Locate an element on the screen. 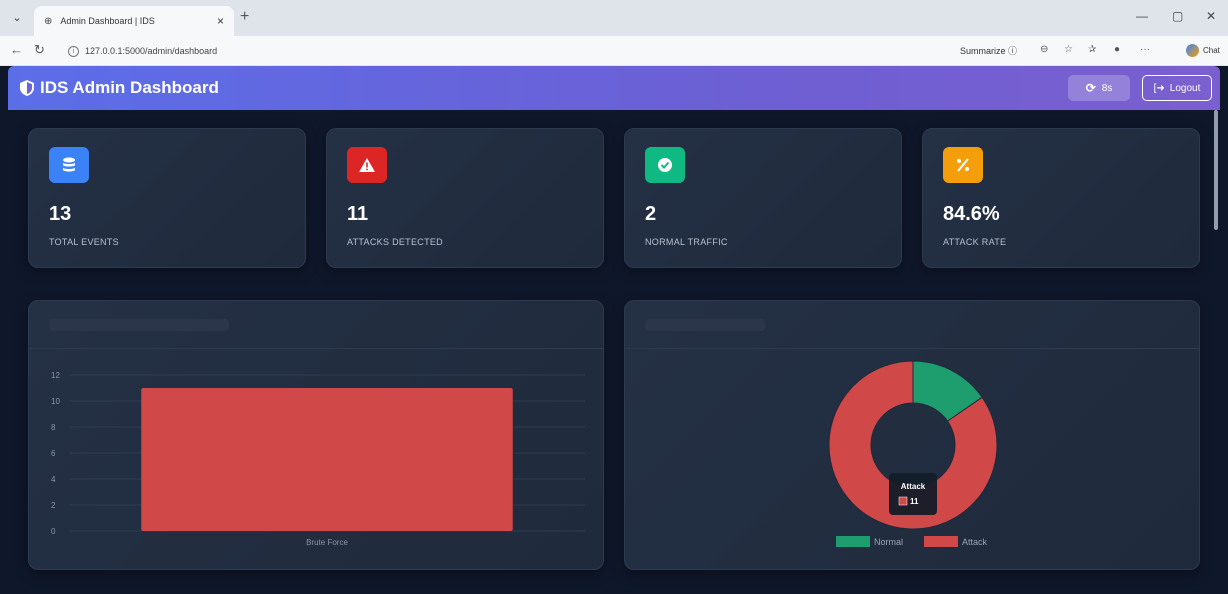 The height and width of the screenshot is (594, 1228). summarize-button: Summarize ⓘ is located at coordinates (988, 50).